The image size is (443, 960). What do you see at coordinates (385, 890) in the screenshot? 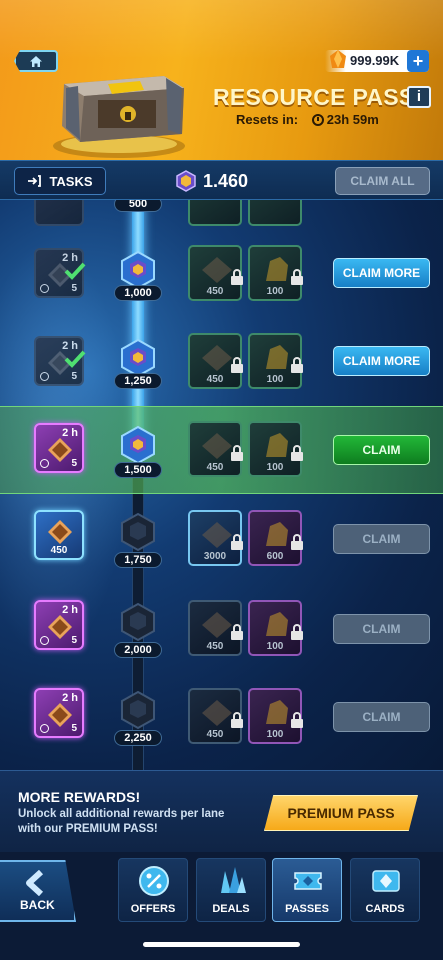
I see `nav-cards: CARDS` at bounding box center [385, 890].